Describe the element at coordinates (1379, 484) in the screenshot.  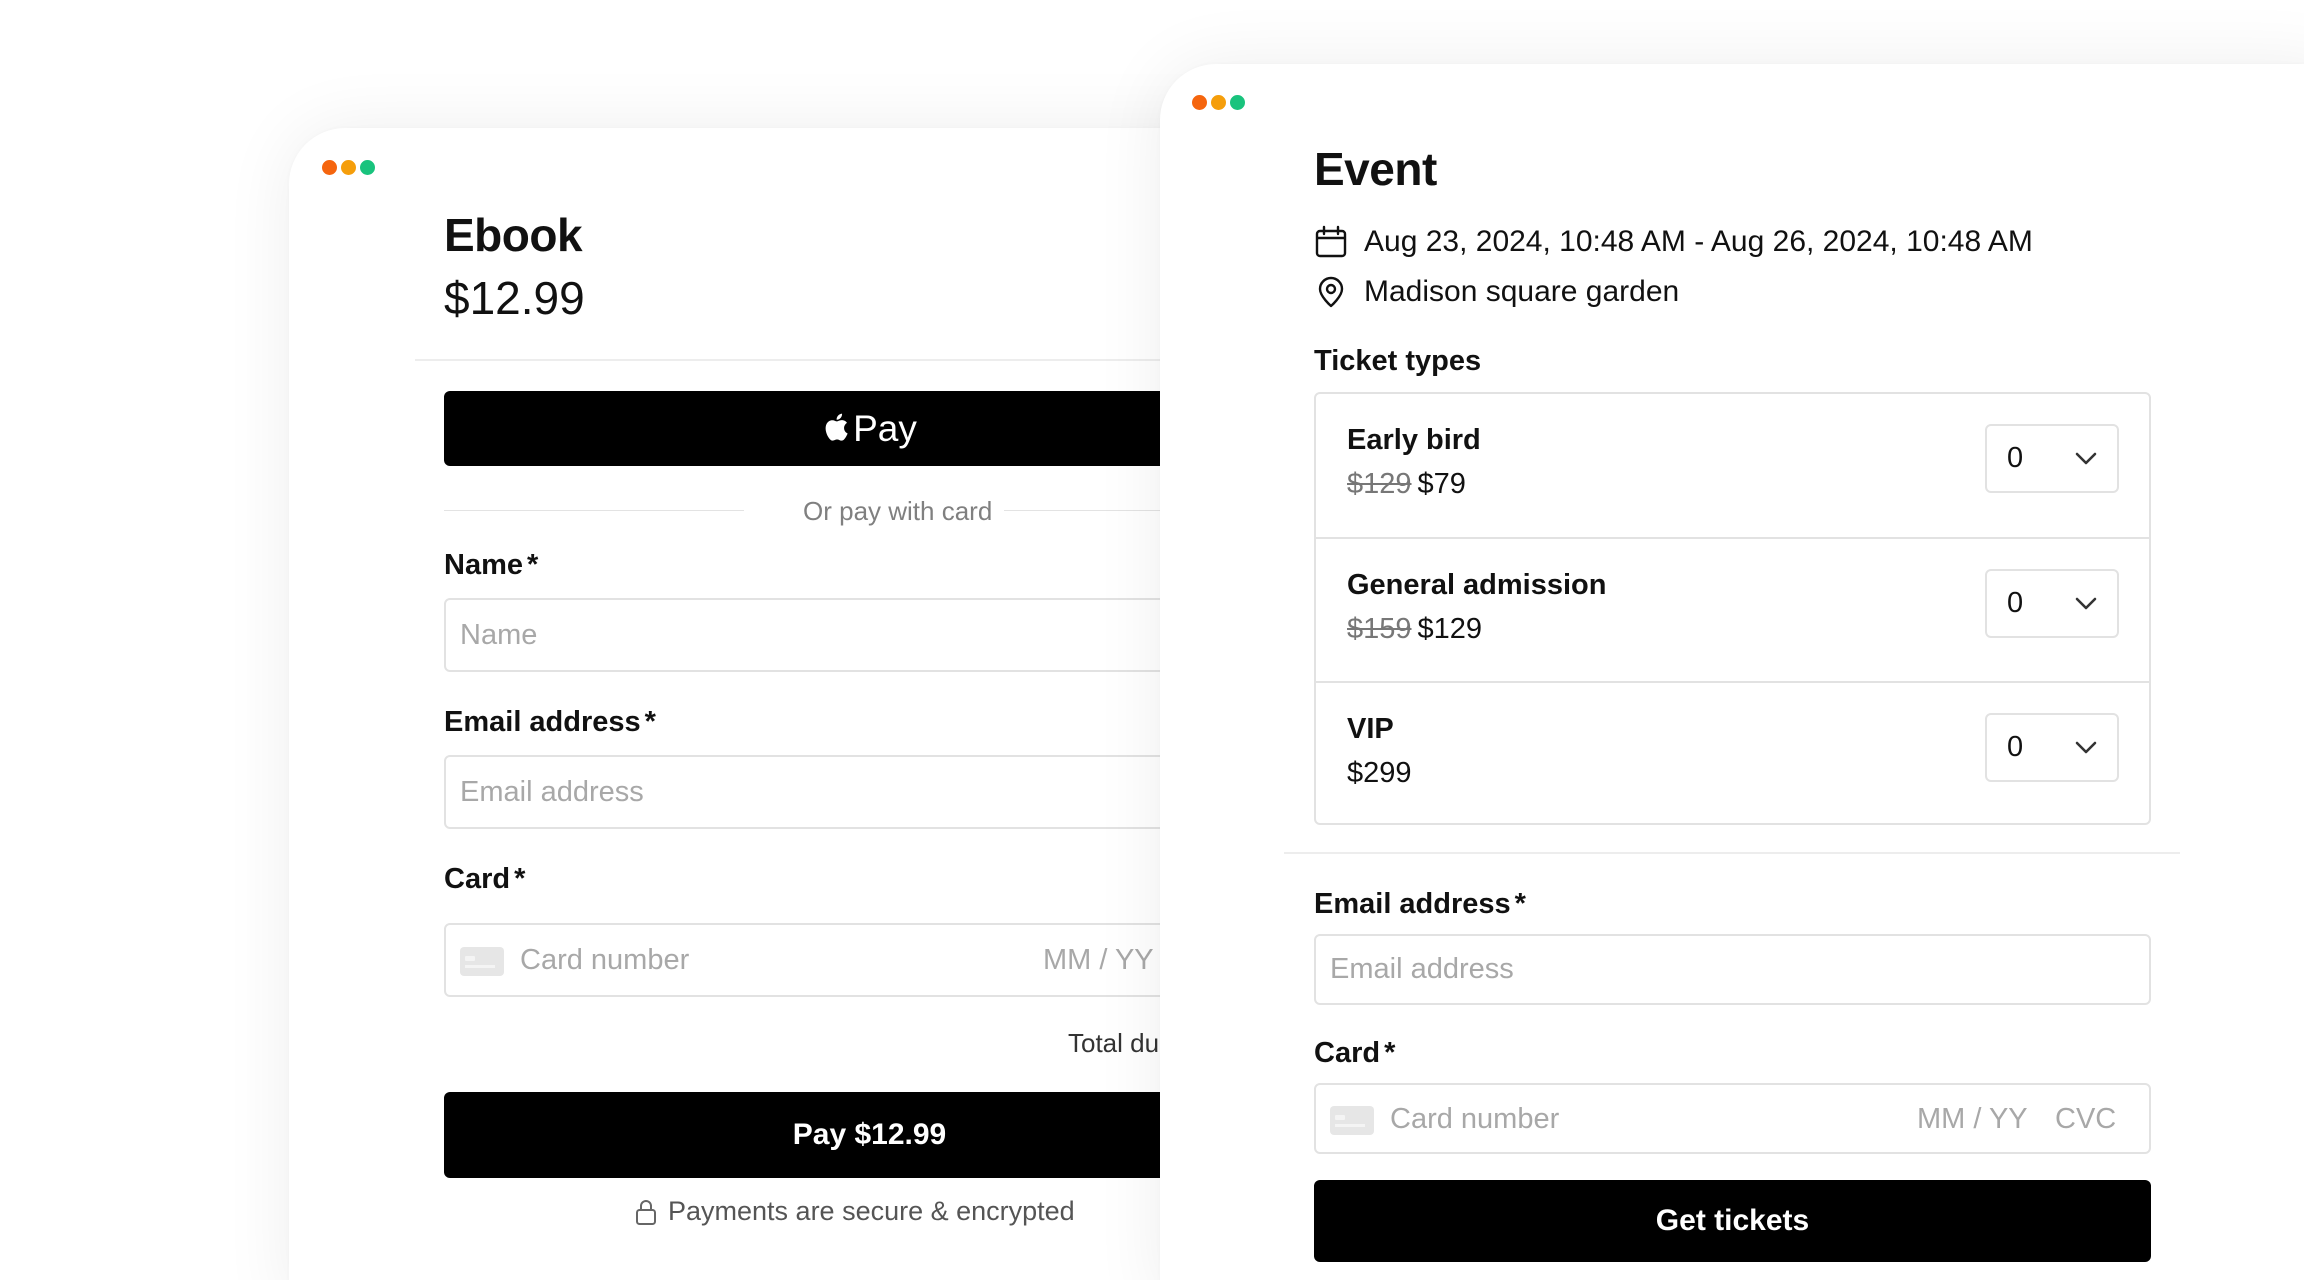
I see `ticket-old-price: $129` at that location.